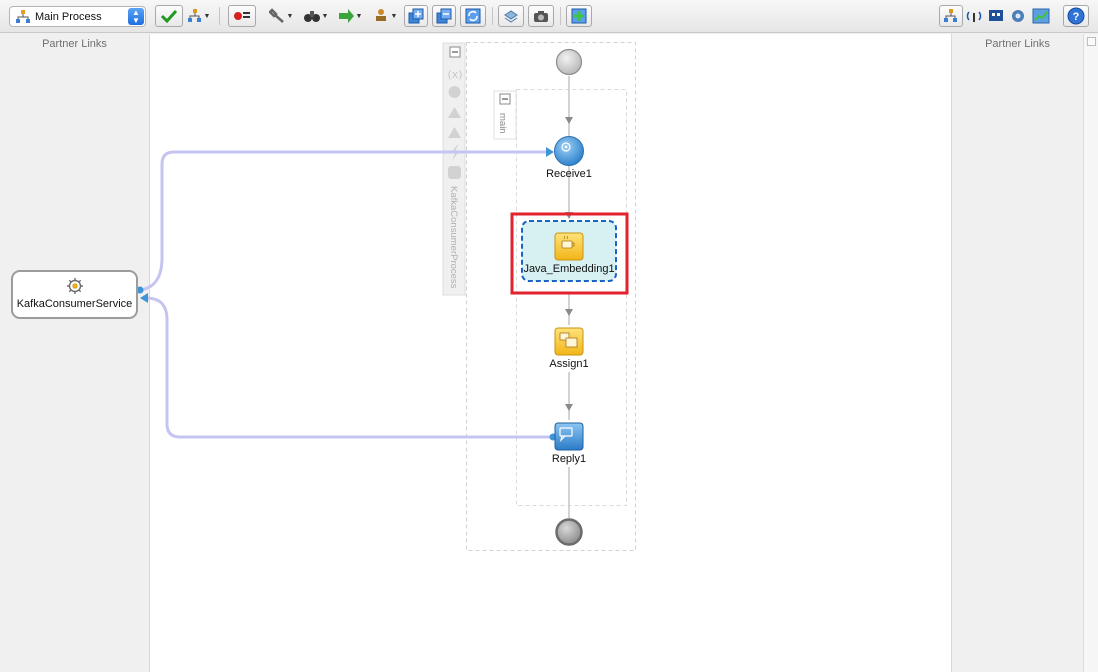 Image resolution: width=1098 pixels, height=672 pixels. I want to click on sensors-button, so click(974, 16).